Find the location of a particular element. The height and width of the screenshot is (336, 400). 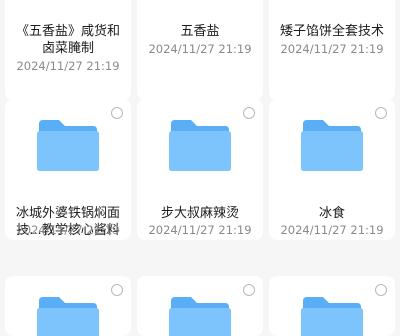

file-card: 《五香盐》咸货和 卤菜腌制 2024/11/27 21:19 is located at coordinates (68, 50).